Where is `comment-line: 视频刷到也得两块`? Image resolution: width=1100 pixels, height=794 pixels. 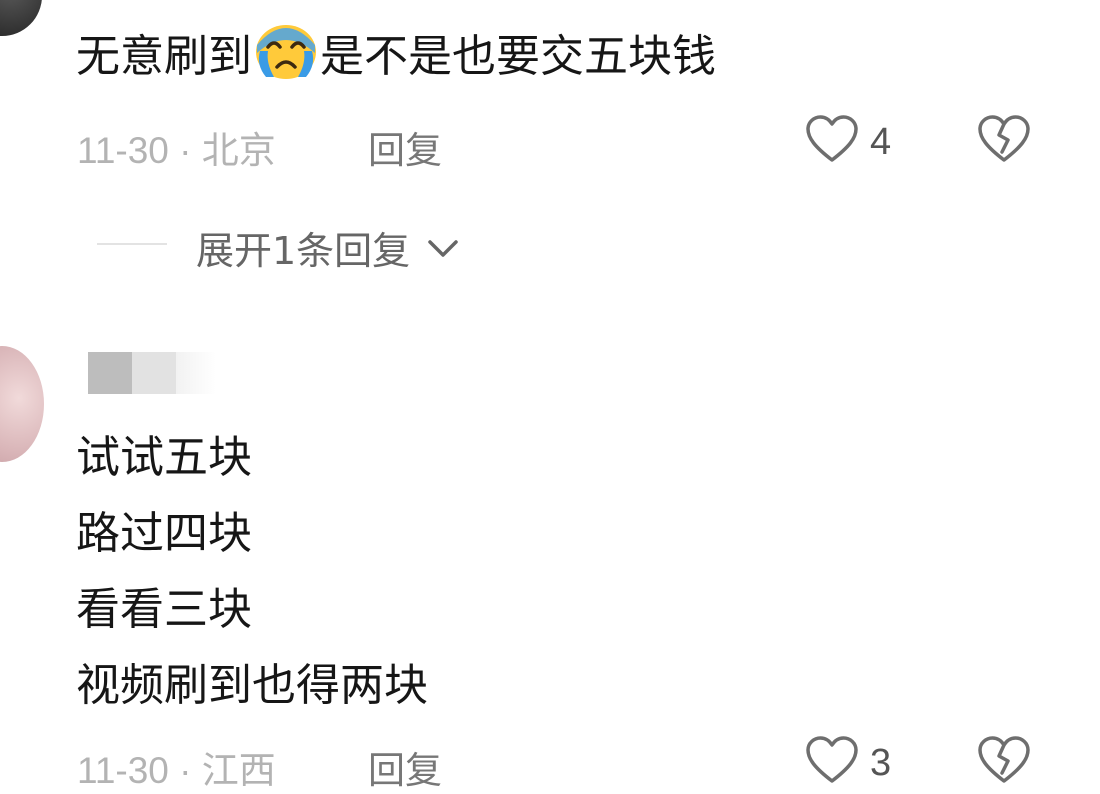 comment-line: 视频刷到也得两块 is located at coordinates (252, 685).